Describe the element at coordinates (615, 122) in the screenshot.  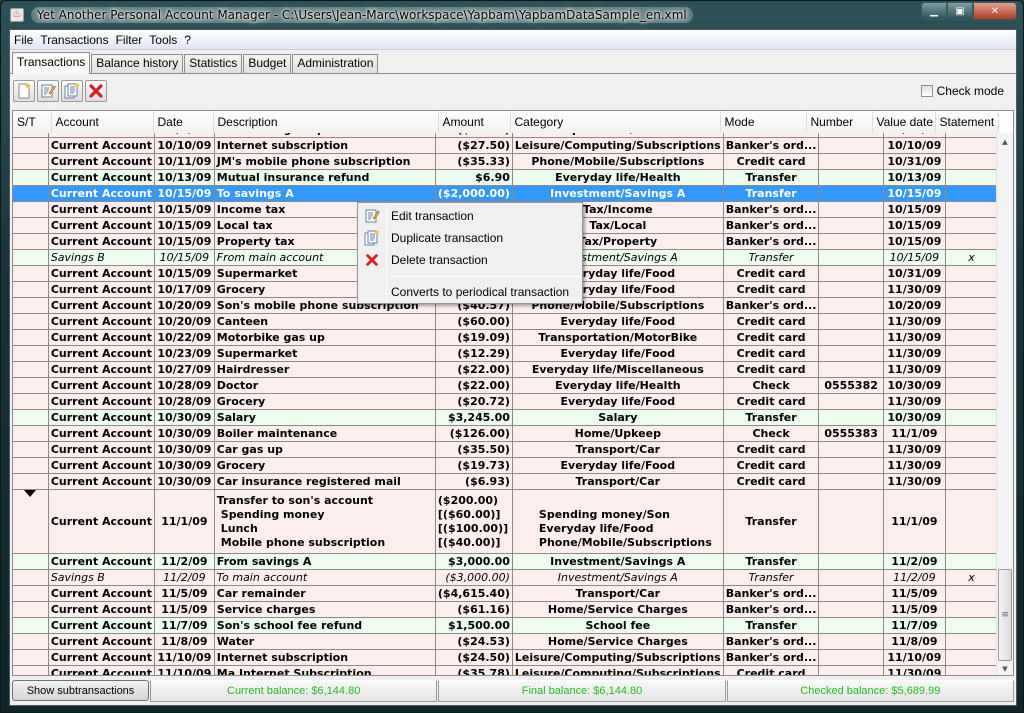
I see `column-header-category: Category` at that location.